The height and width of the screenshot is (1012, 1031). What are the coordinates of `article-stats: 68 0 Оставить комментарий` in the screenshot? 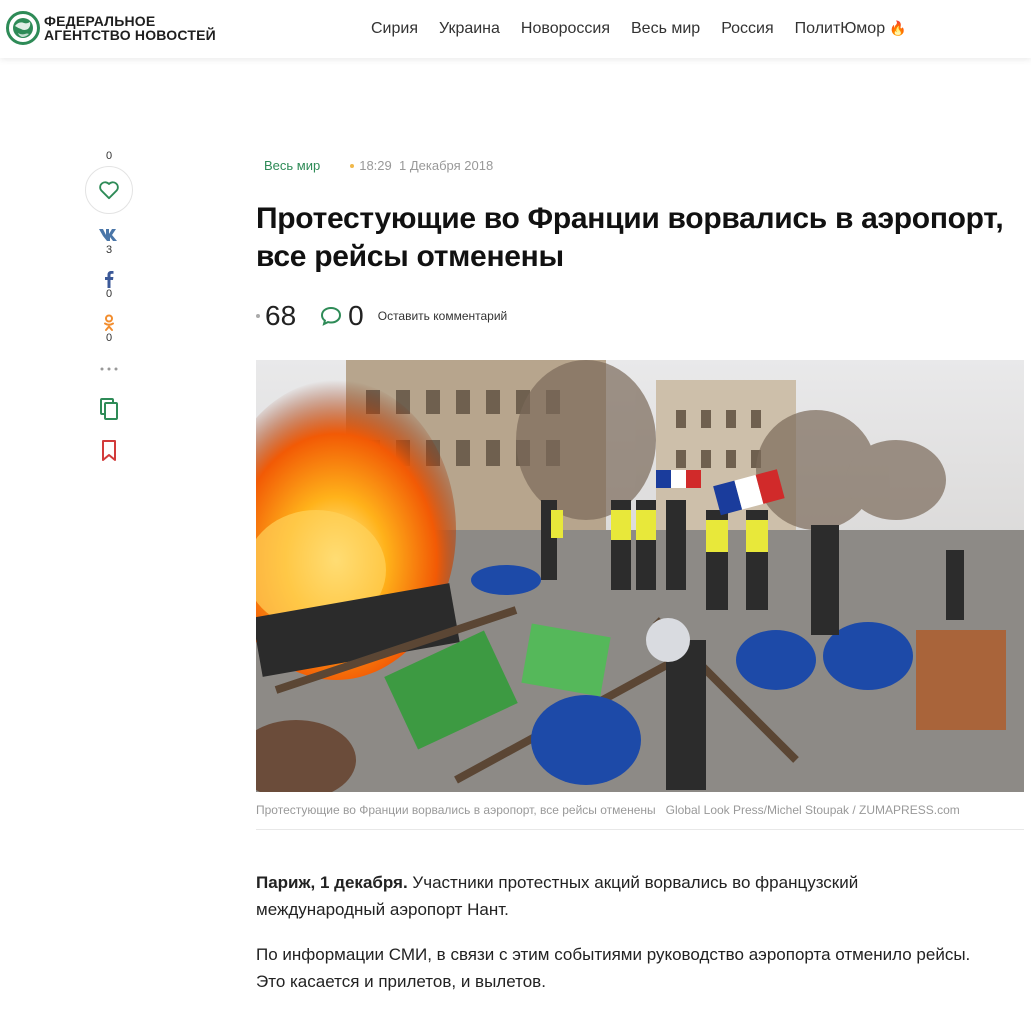 It's located at (381, 316).